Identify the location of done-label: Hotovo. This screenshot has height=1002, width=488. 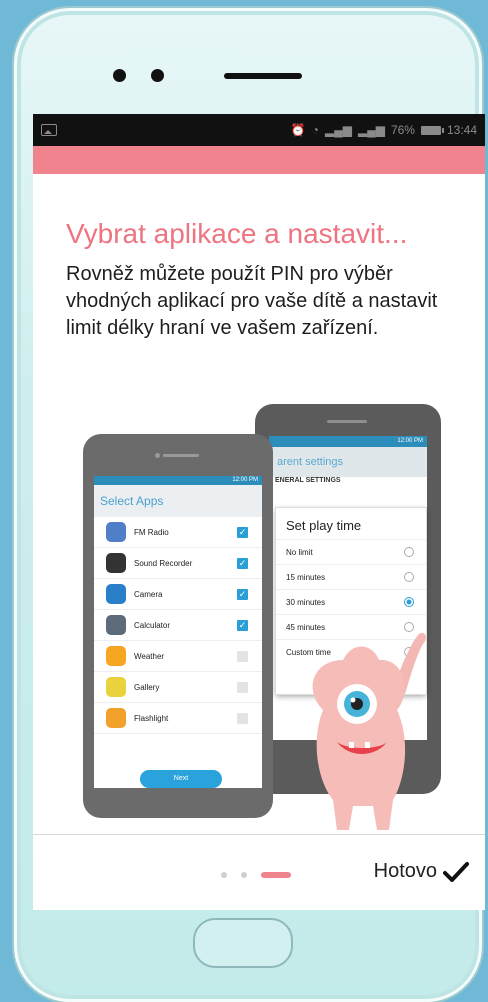
(405, 871).